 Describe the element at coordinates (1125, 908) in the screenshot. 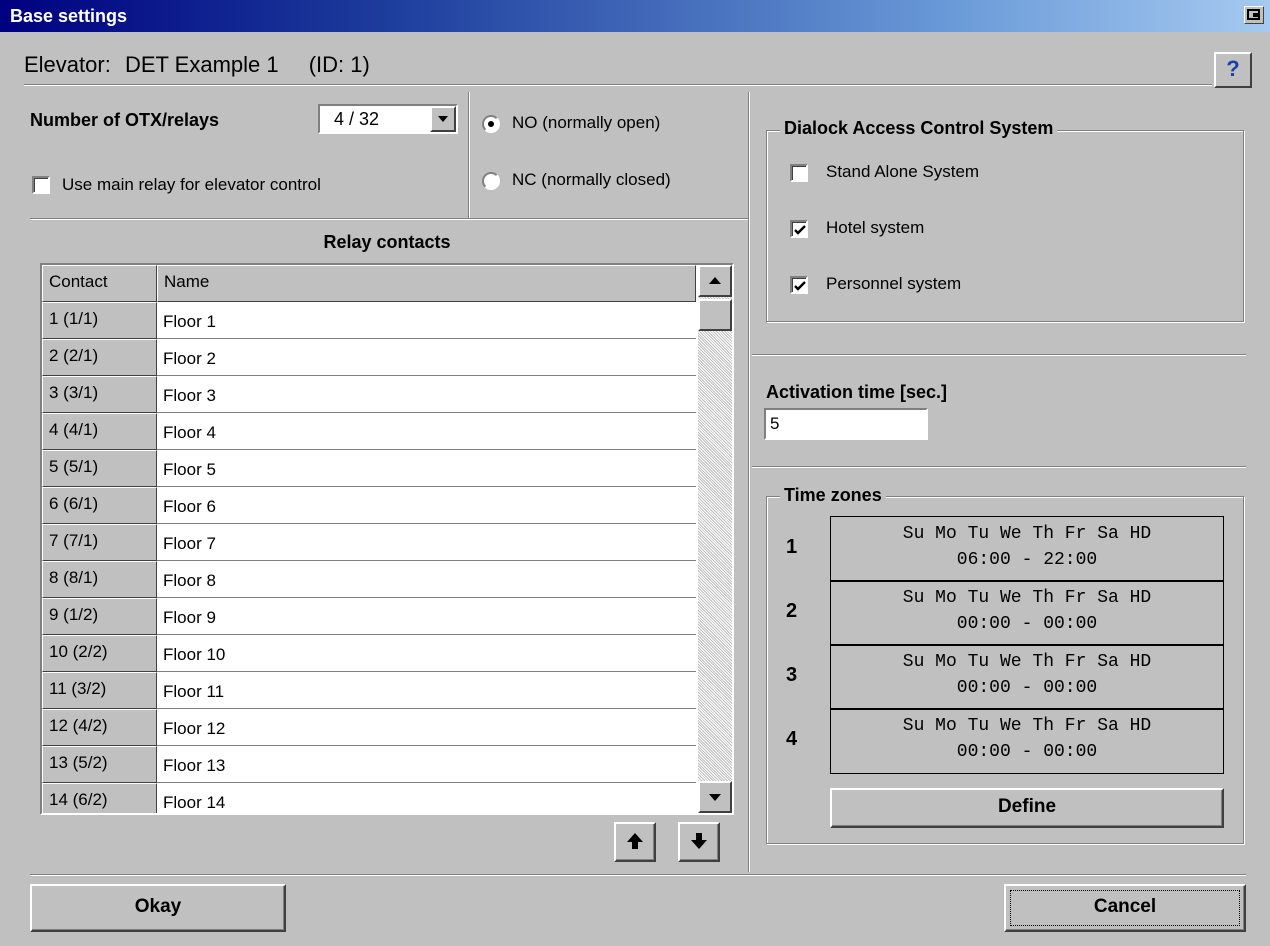

I see `cancel-button: Cancel` at that location.